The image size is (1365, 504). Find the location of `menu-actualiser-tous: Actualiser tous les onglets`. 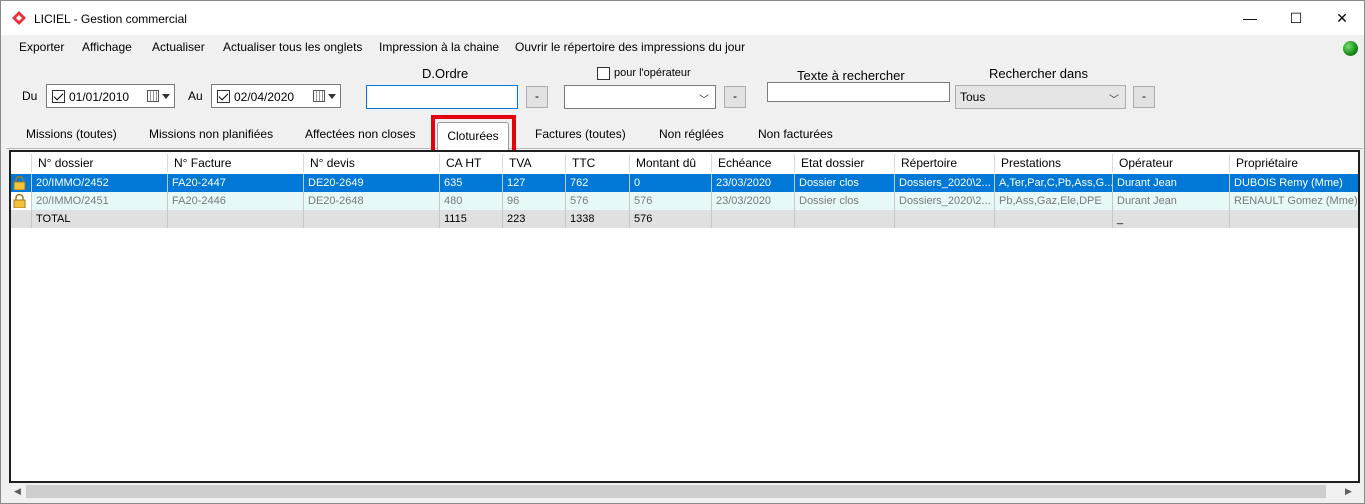

menu-actualiser-tous: Actualiser tous les onglets is located at coordinates (292, 47).